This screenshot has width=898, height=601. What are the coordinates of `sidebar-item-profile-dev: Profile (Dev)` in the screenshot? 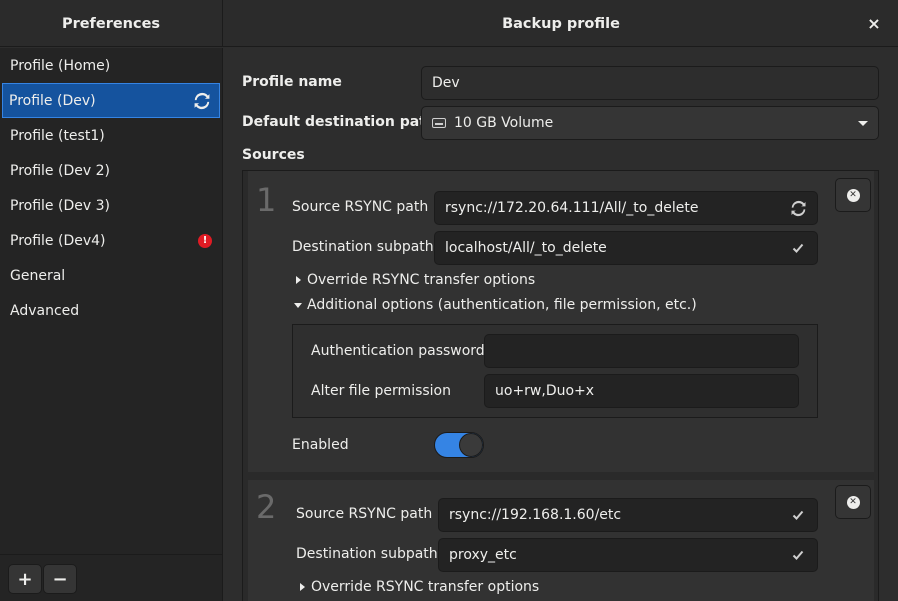 It's located at (111, 100).